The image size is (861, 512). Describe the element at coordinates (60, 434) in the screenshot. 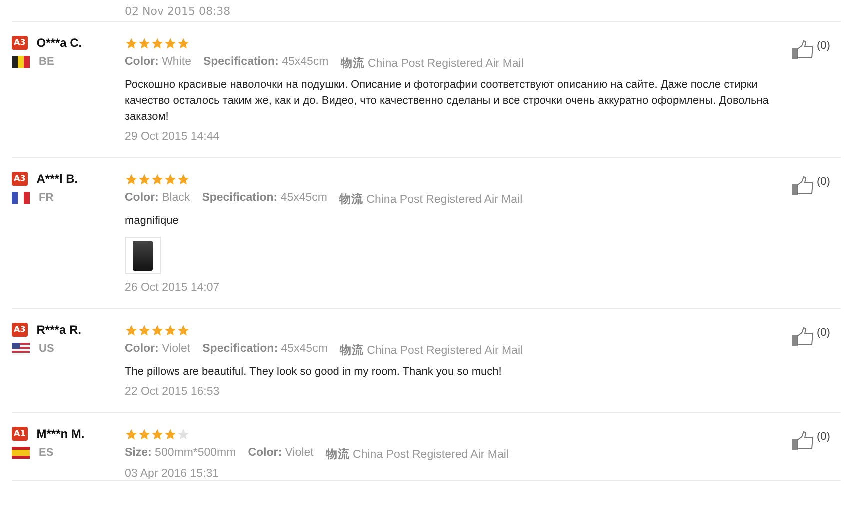

I see `reviewer-name: M***n M.` at that location.